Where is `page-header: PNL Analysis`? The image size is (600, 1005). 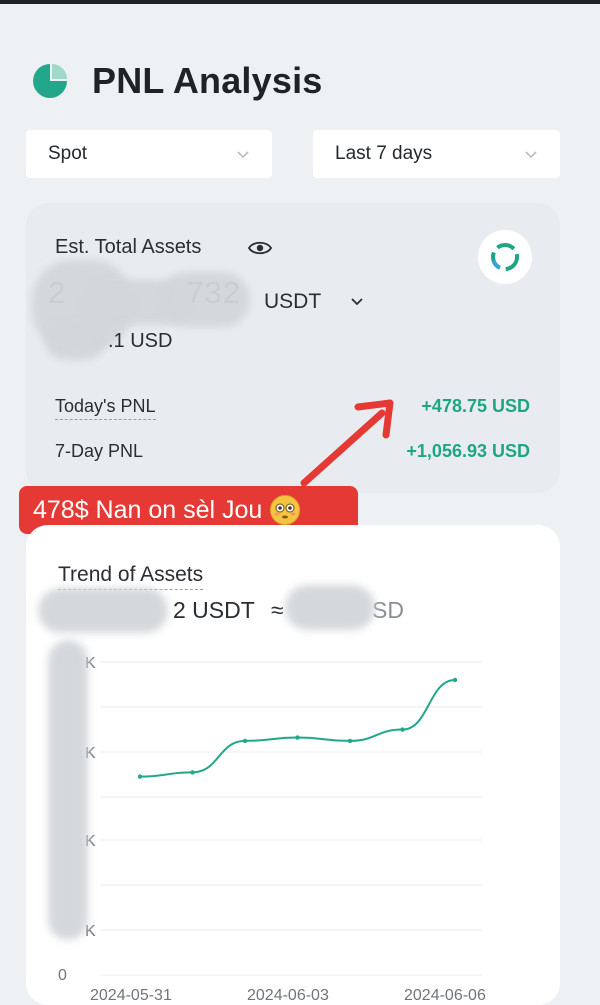
page-header: PNL Analysis is located at coordinates (176, 81).